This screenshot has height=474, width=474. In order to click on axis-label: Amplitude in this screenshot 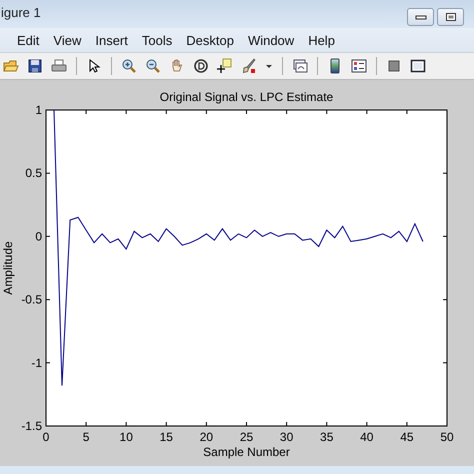, I will do `click(8, 268)`.